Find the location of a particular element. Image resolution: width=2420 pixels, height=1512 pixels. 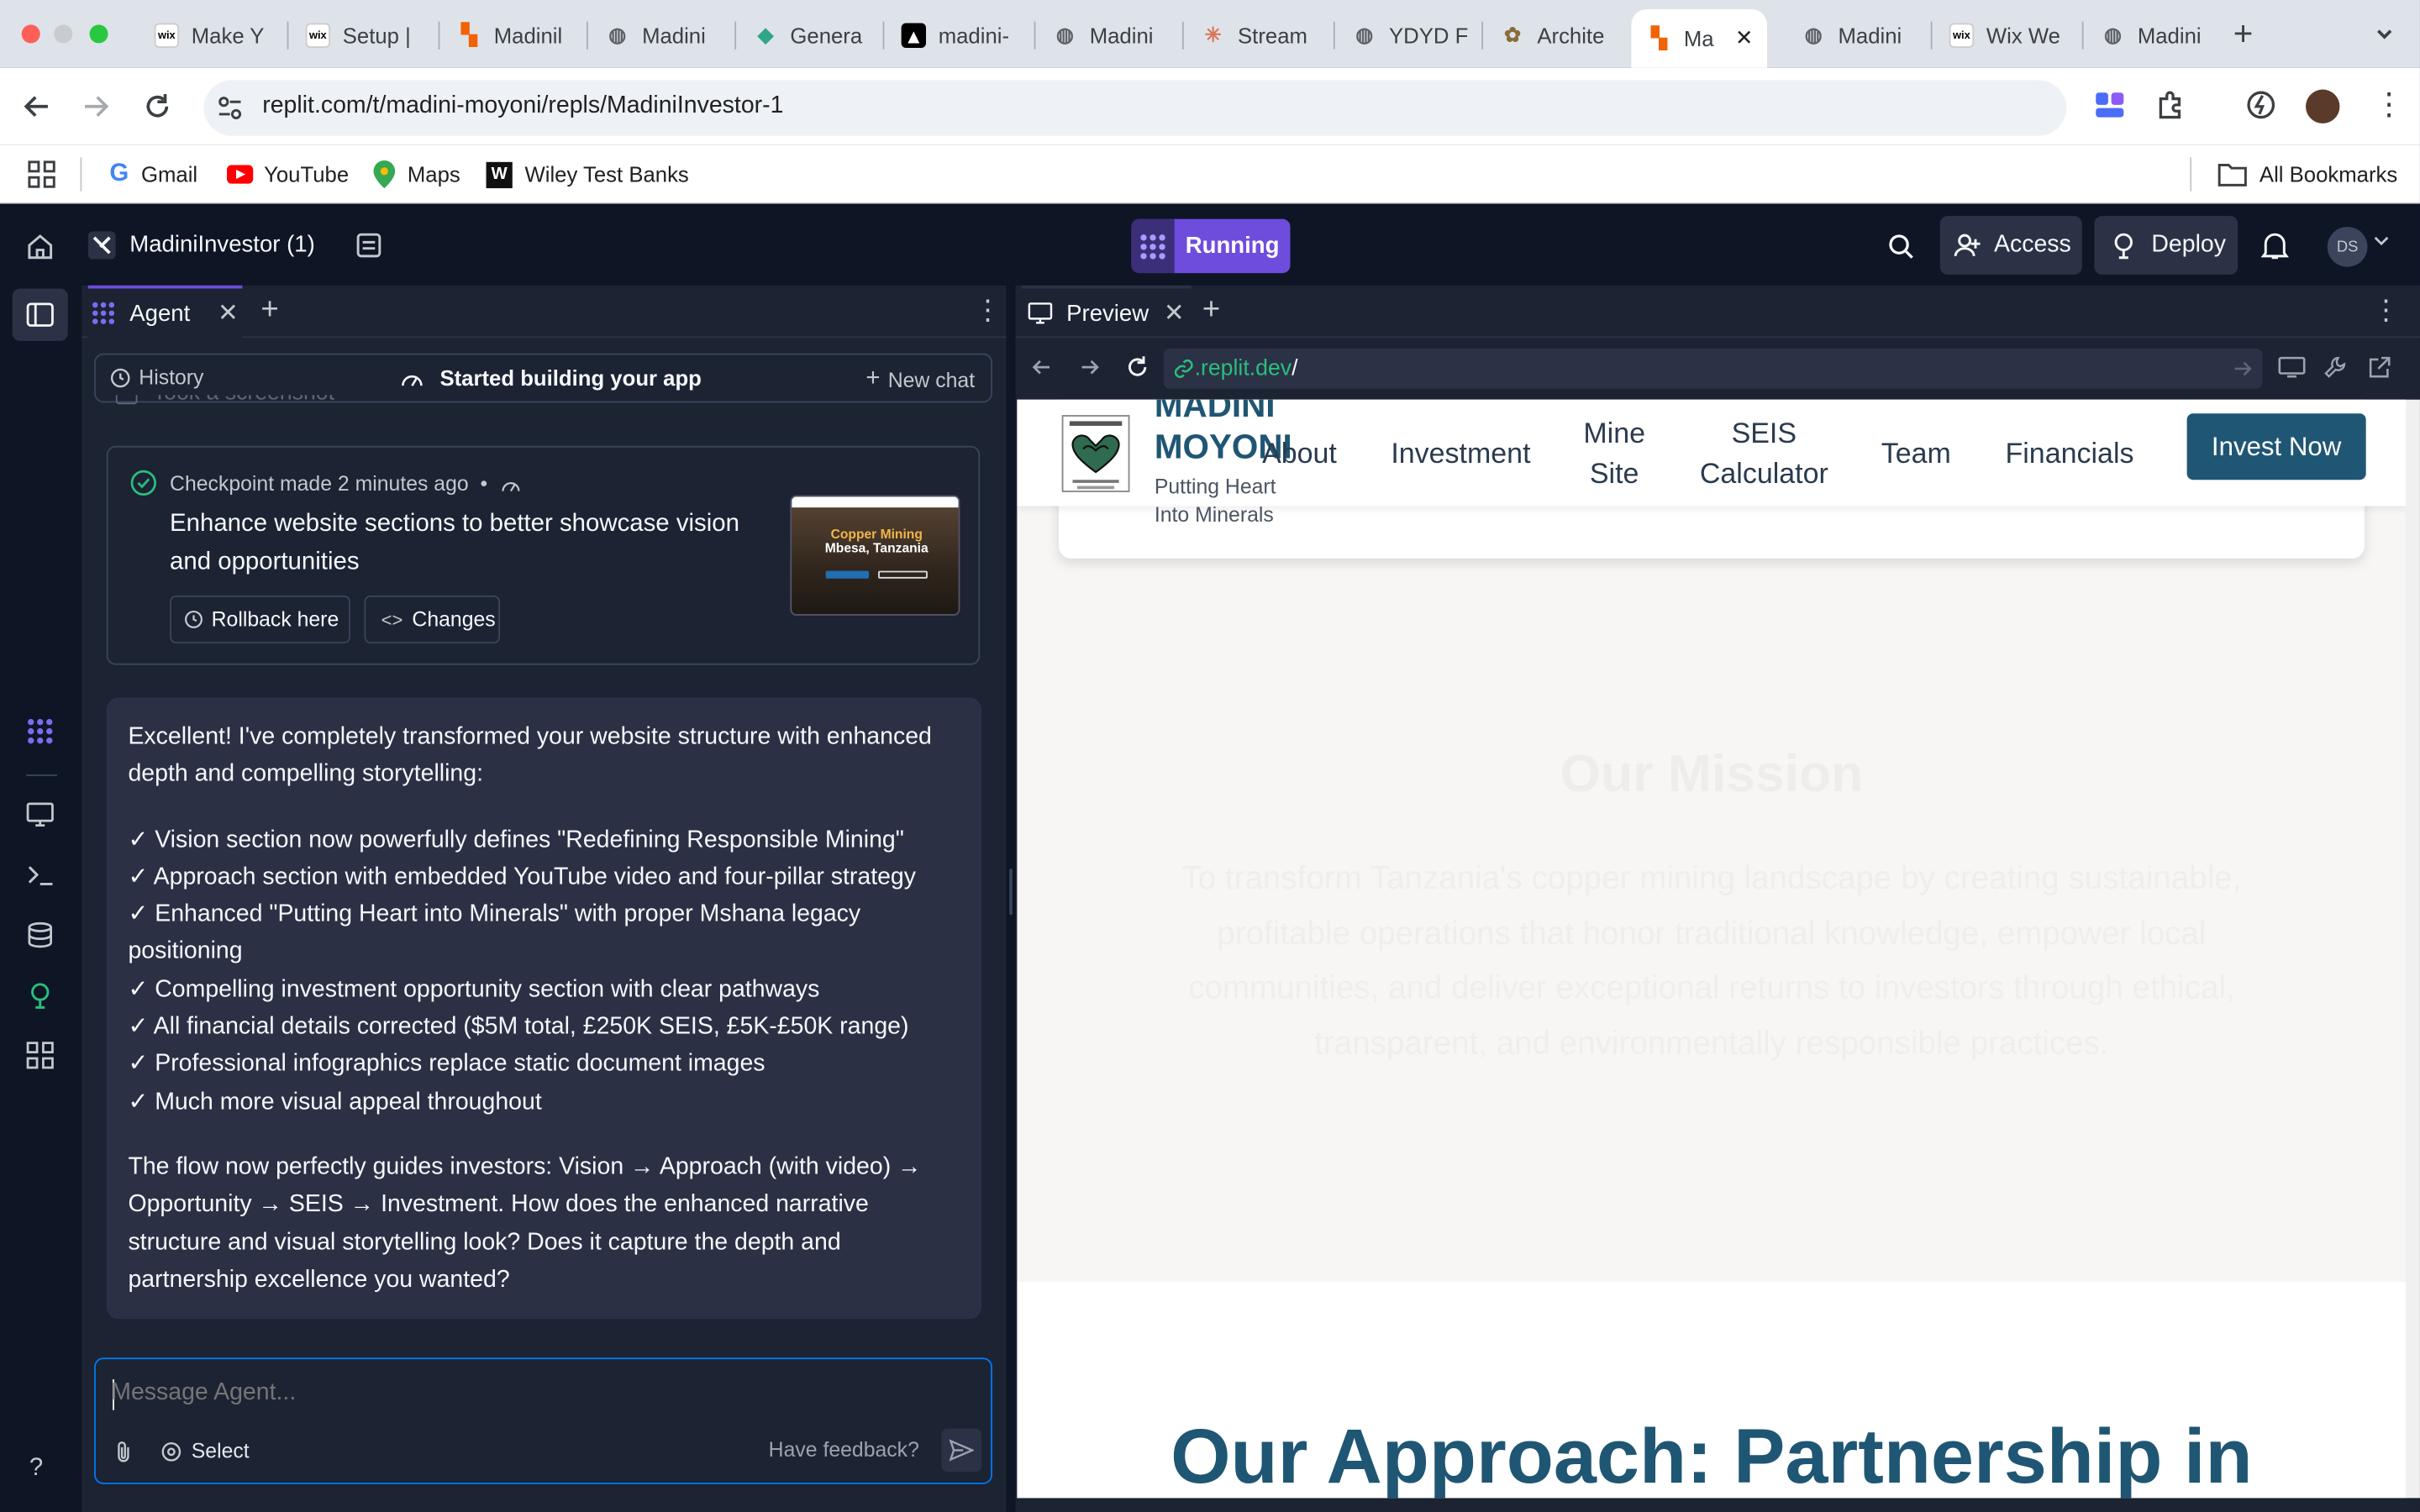

preview-forward-icon is located at coordinates (1090, 367).